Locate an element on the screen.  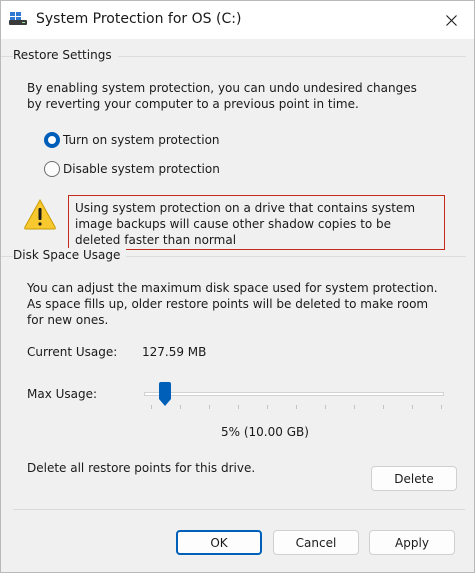
cancel-button: Cancel is located at coordinates (316, 542).